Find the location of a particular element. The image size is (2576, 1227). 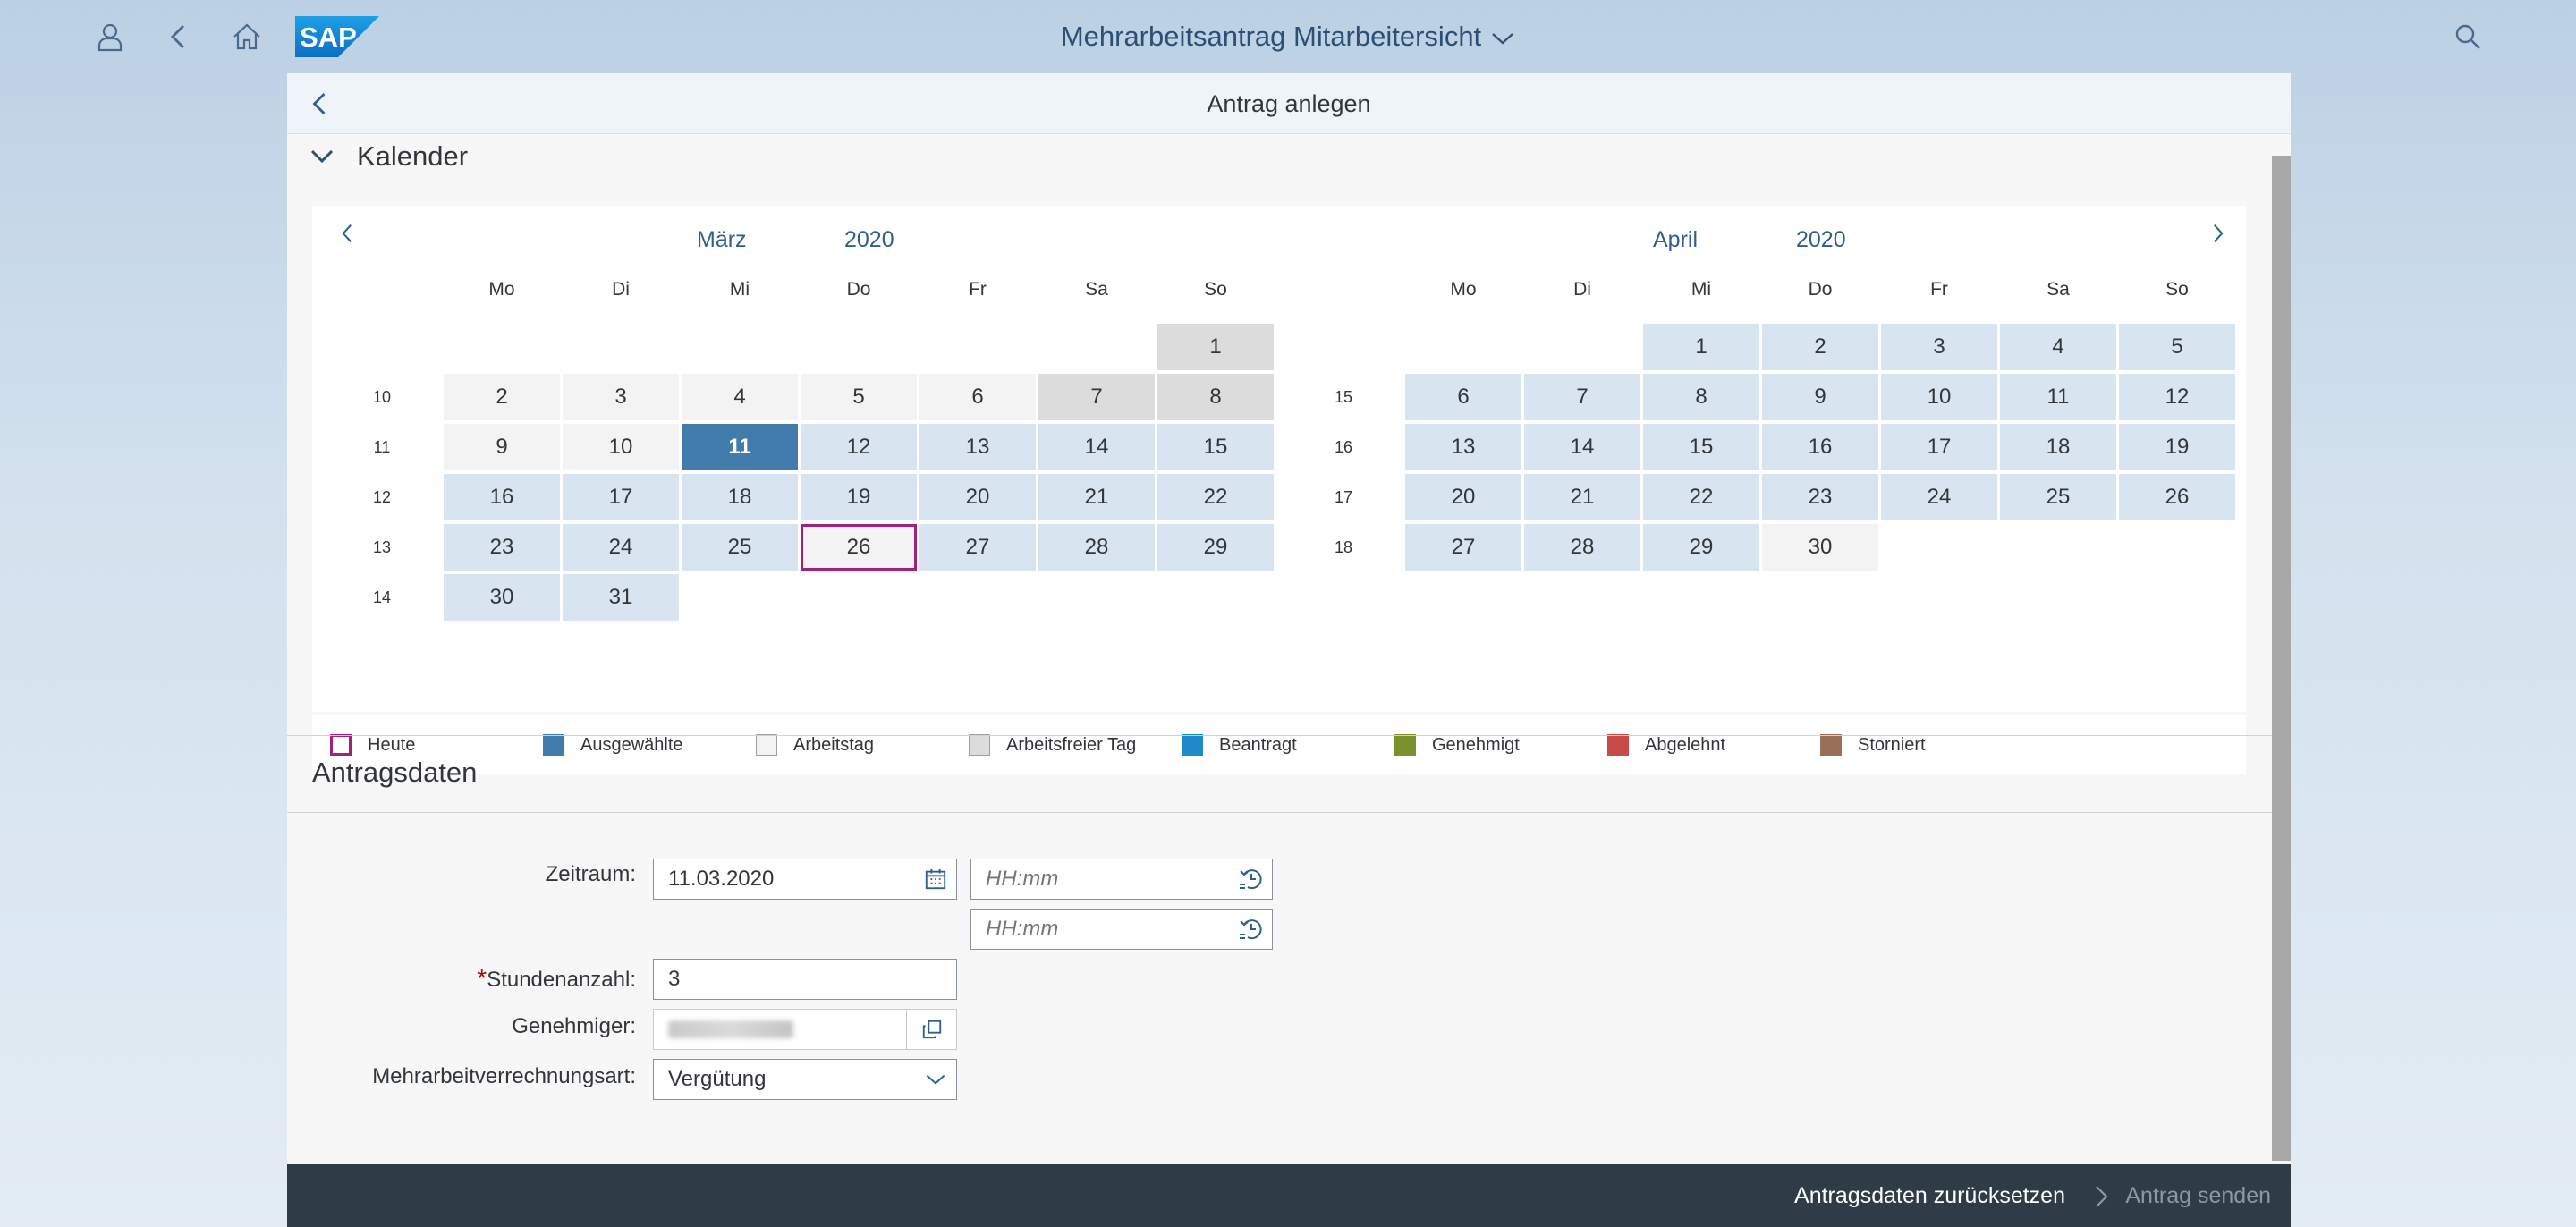

nav-back-icon is located at coordinates (319, 104).